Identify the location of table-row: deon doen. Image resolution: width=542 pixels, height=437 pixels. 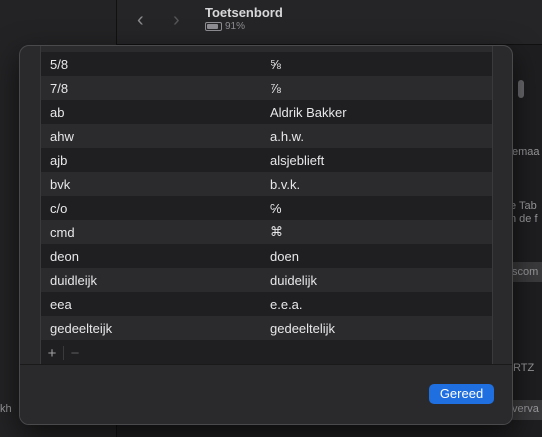
(266, 256).